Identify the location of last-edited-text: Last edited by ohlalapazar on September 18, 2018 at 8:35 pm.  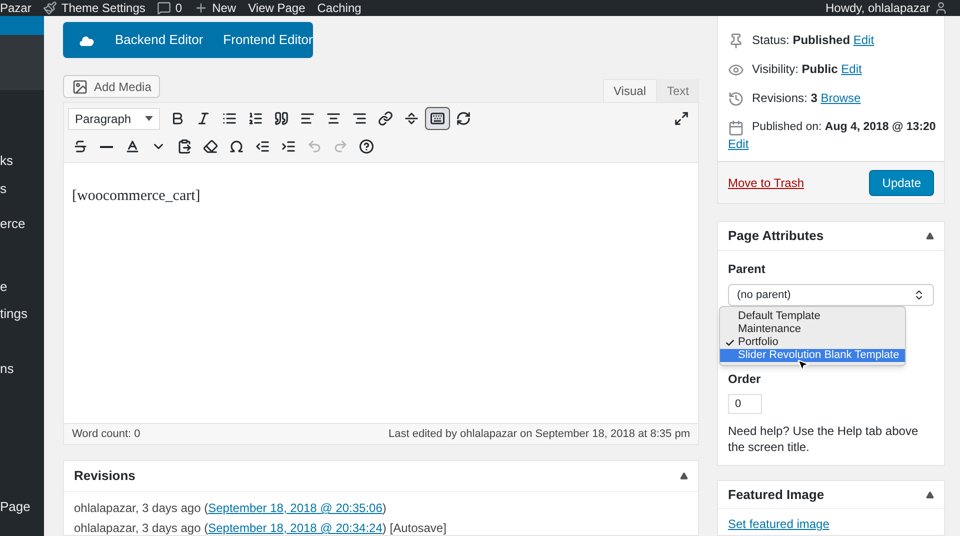
(539, 434).